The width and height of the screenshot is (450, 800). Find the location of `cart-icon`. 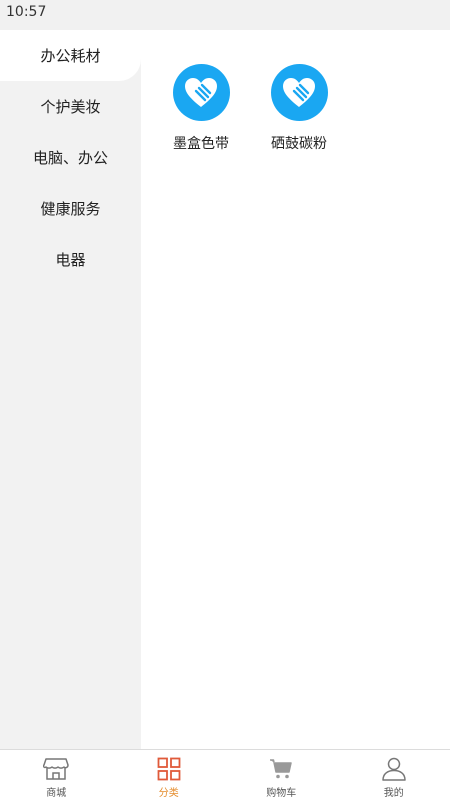

cart-icon is located at coordinates (281, 769).